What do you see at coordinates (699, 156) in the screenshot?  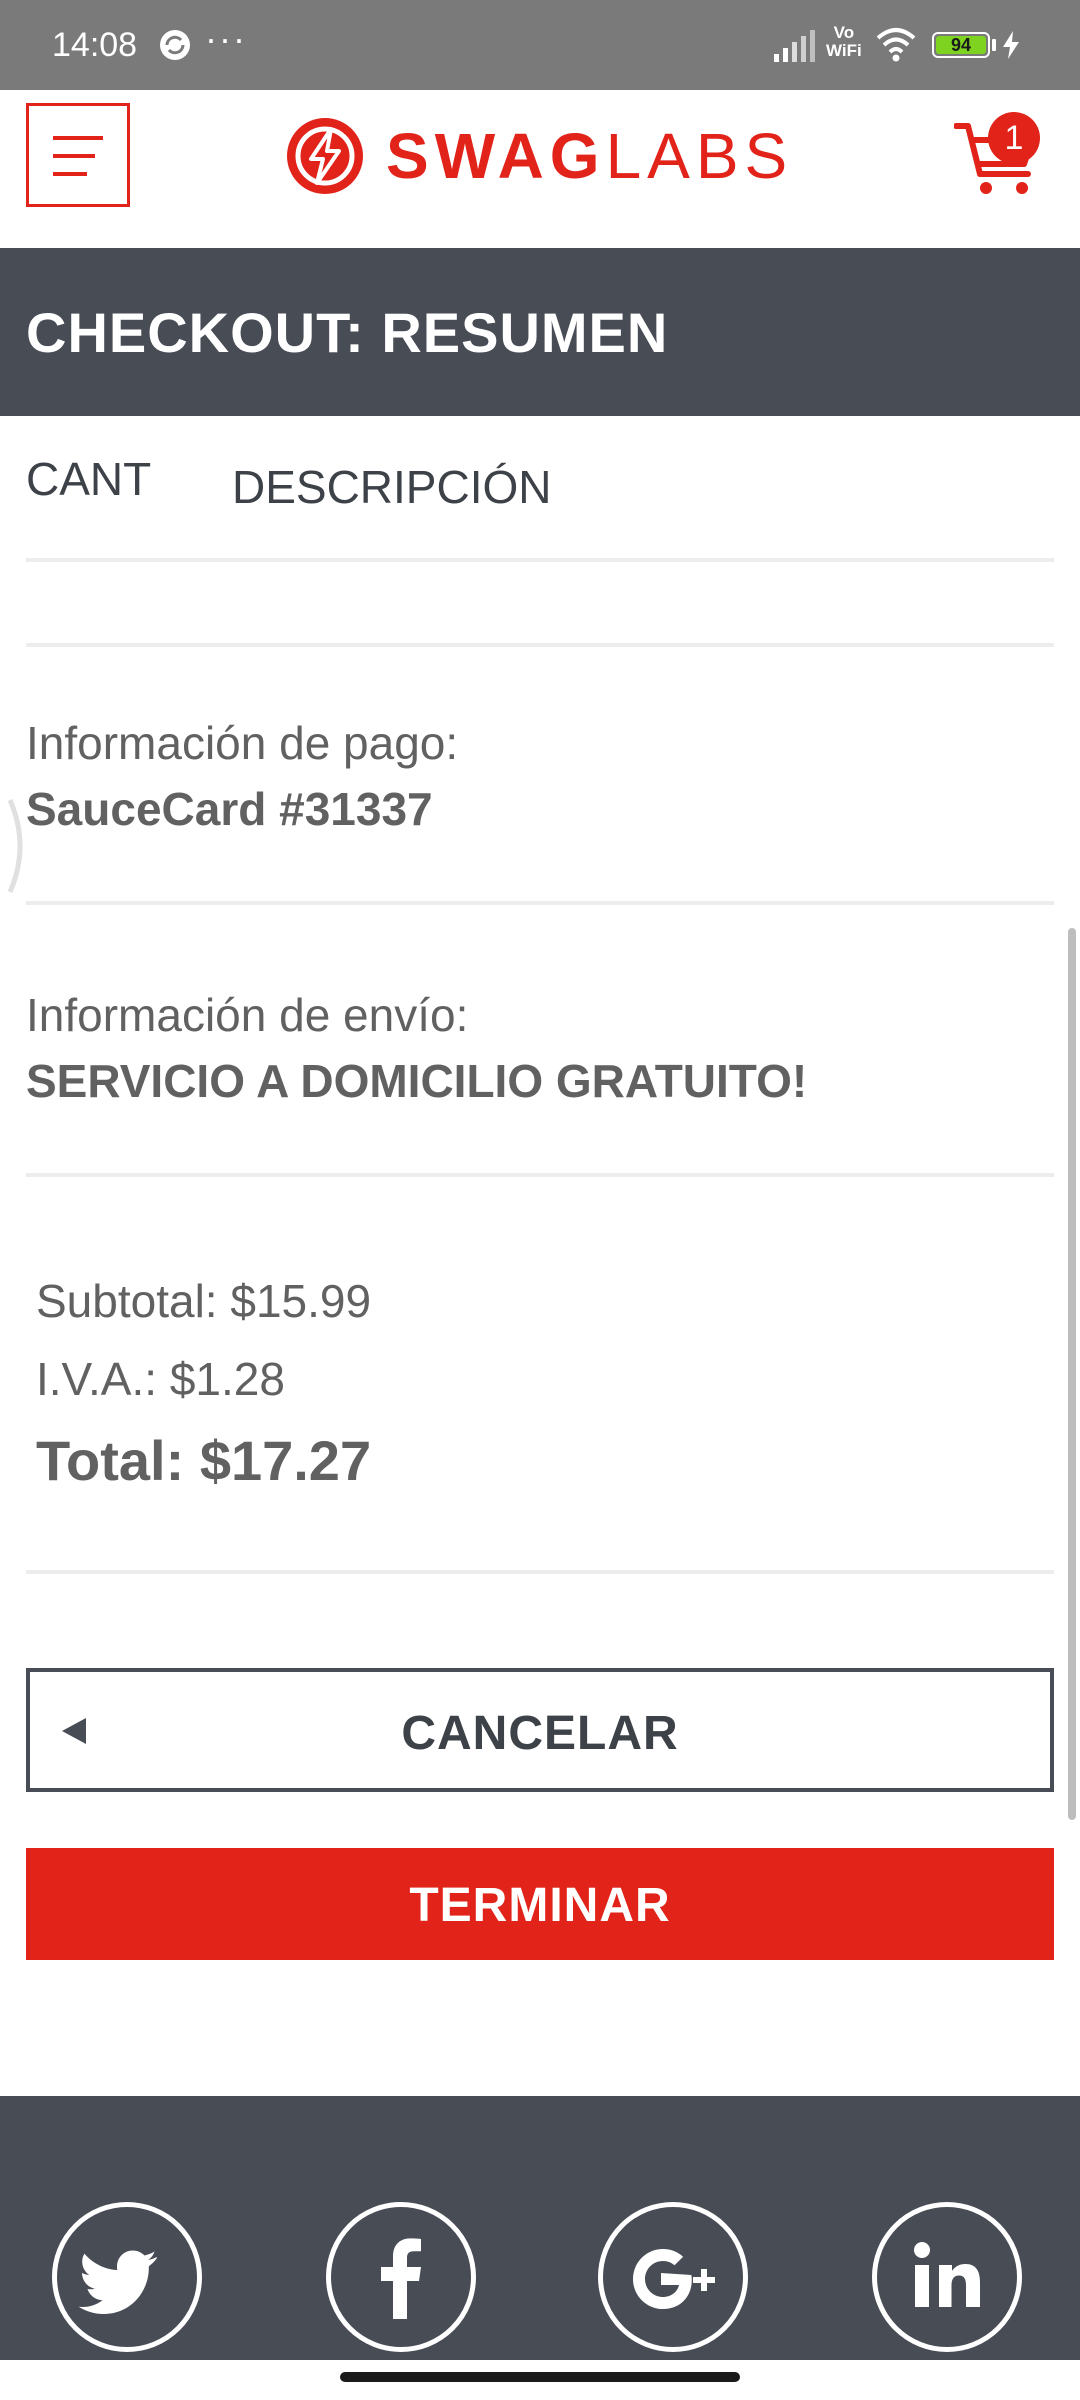 I see `logo-labs-text: LABS` at bounding box center [699, 156].